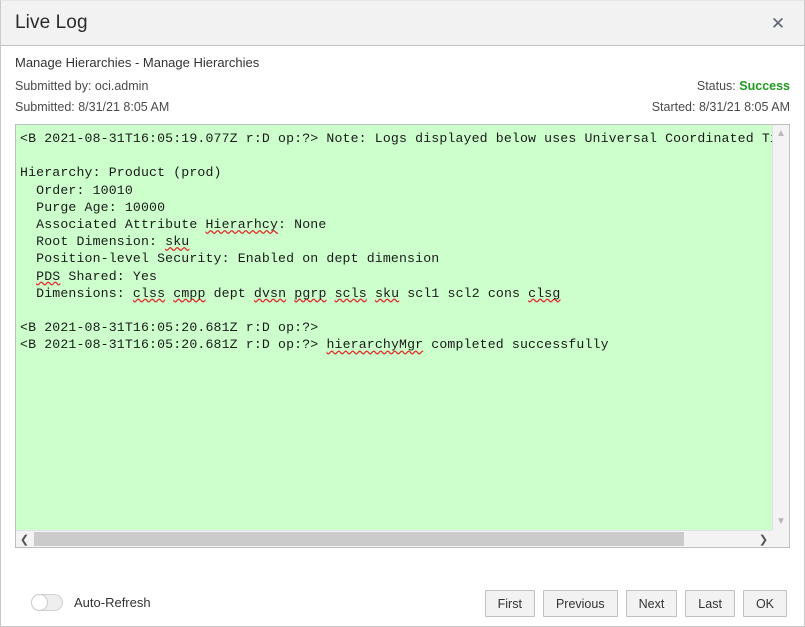  I want to click on chevron-down-icon: ▼, so click(781, 521).